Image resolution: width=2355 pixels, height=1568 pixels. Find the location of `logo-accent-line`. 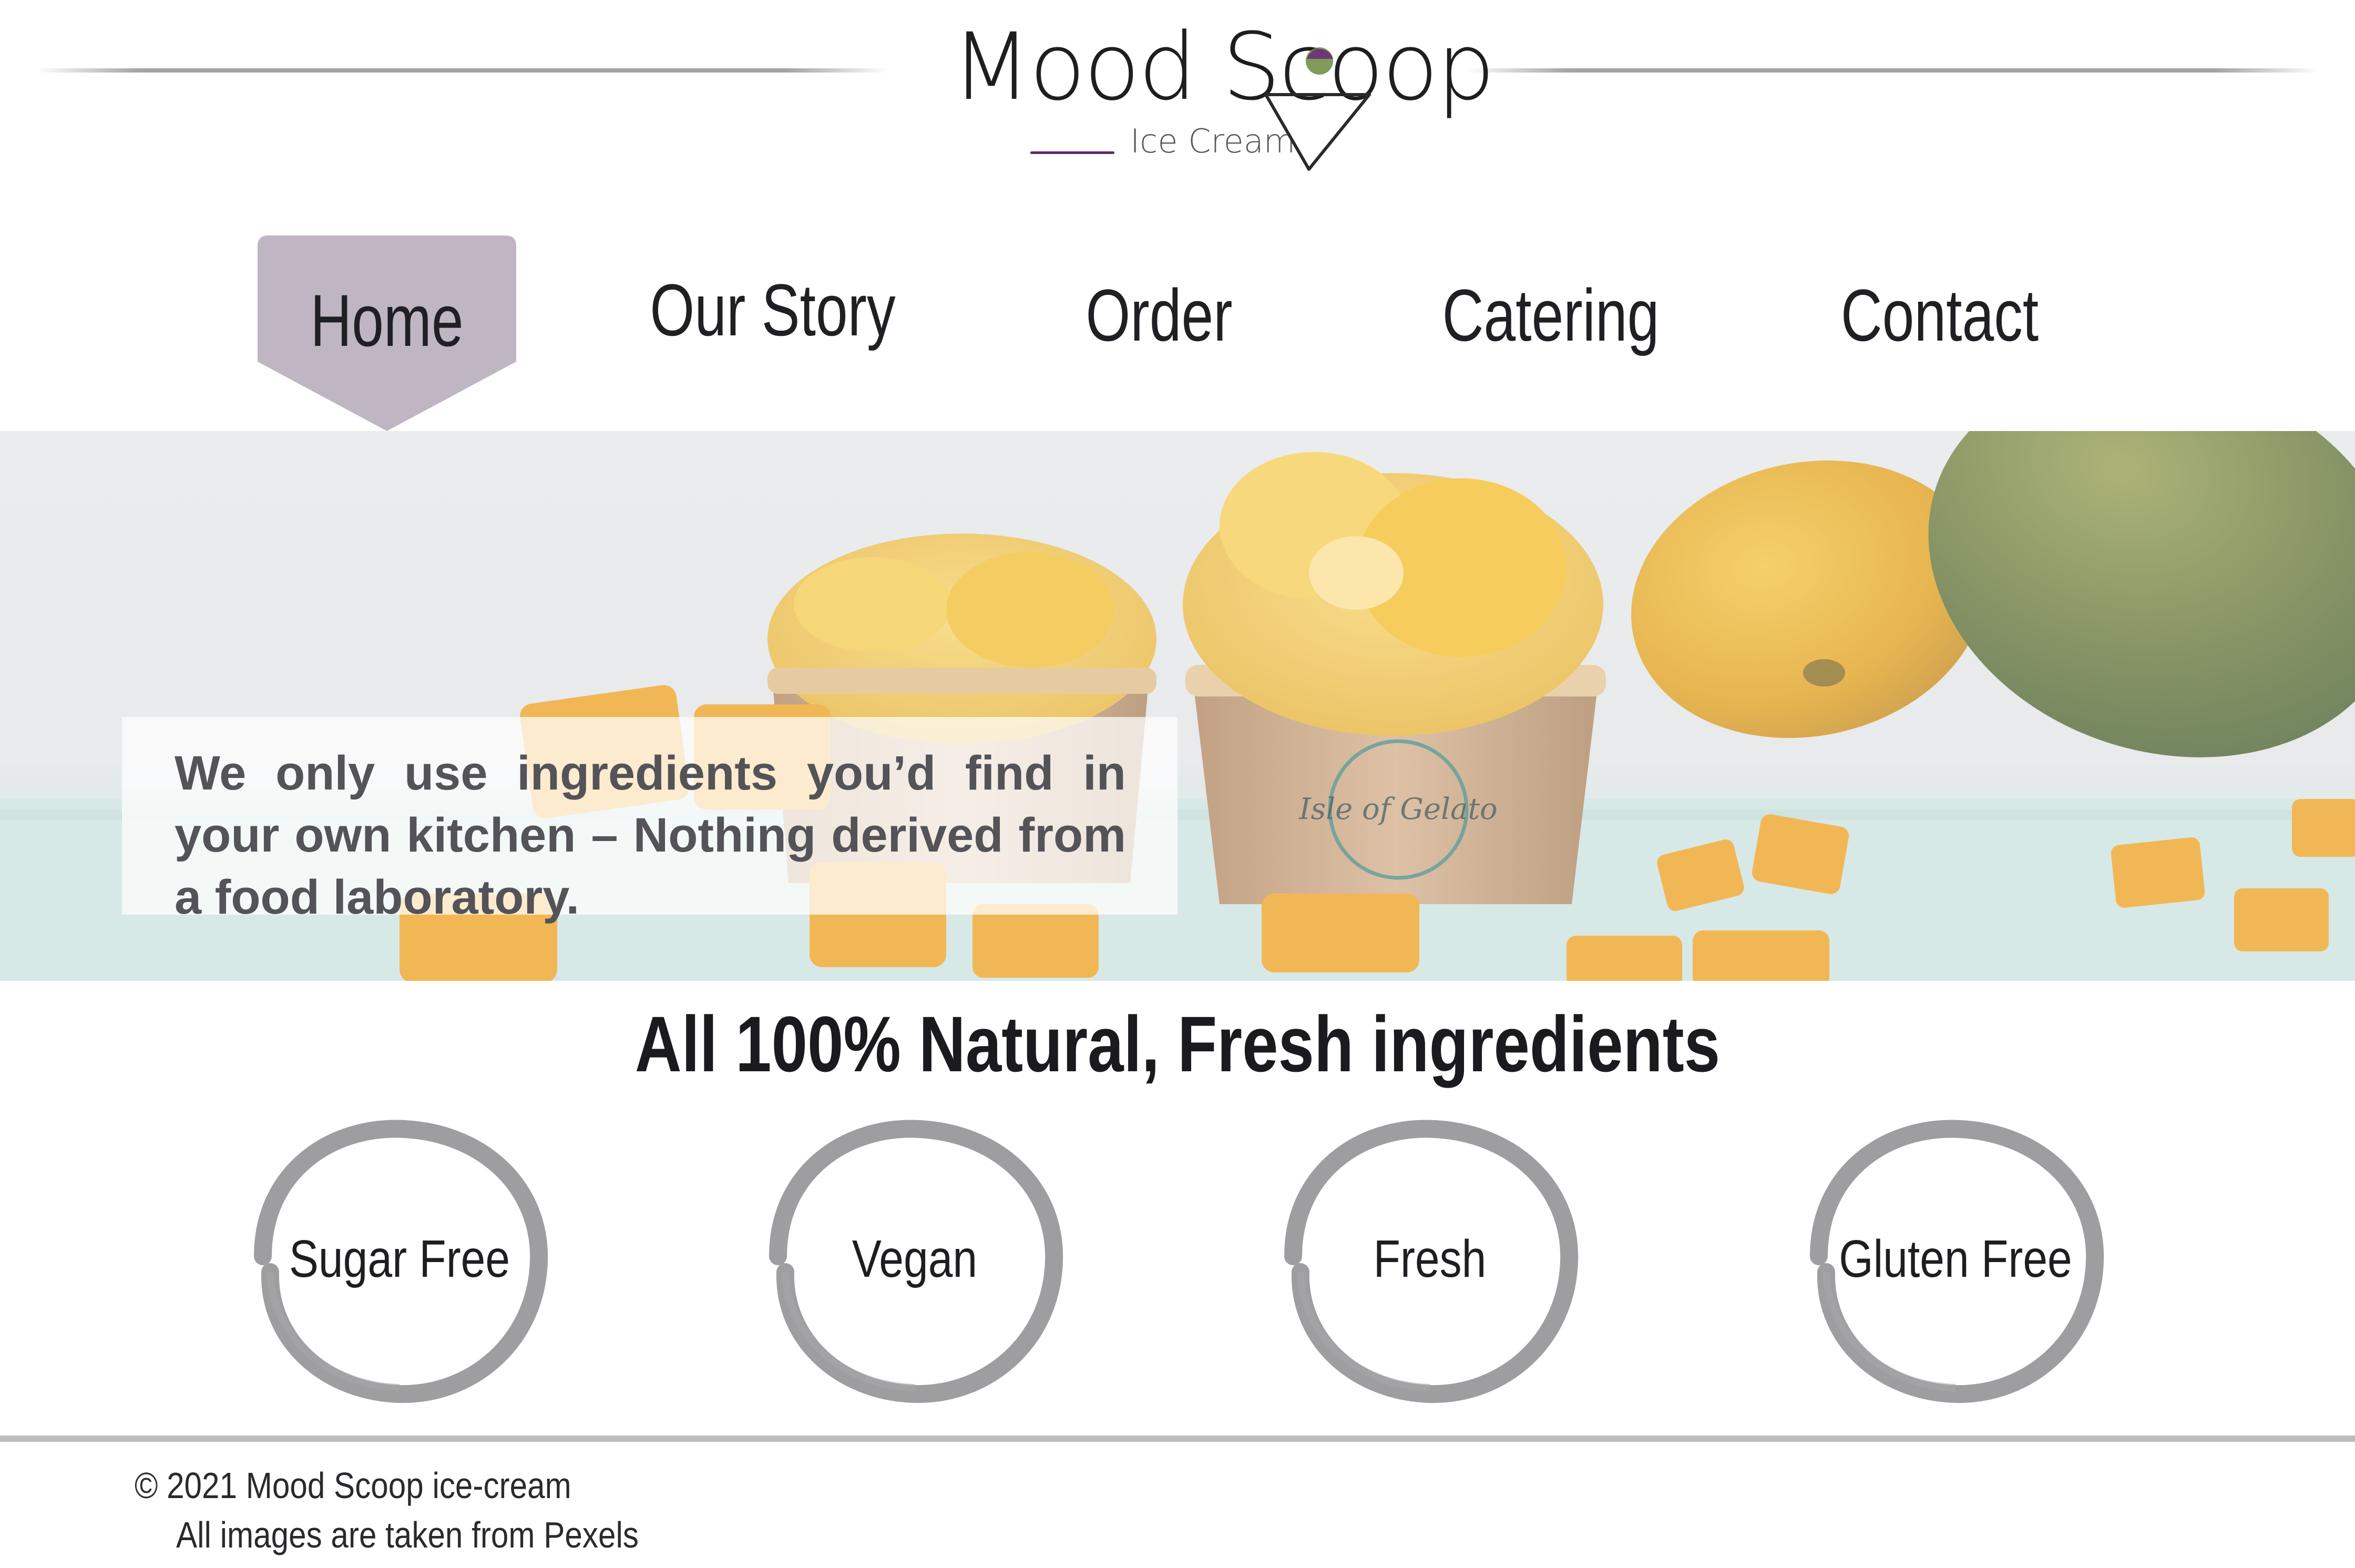

logo-accent-line is located at coordinates (1072, 152).